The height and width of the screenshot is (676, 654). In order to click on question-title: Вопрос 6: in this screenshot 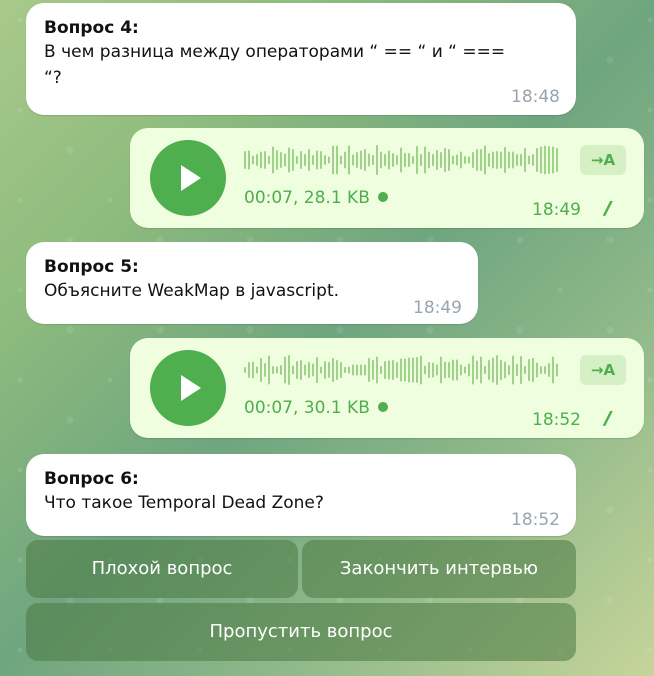, I will do `click(91, 479)`.